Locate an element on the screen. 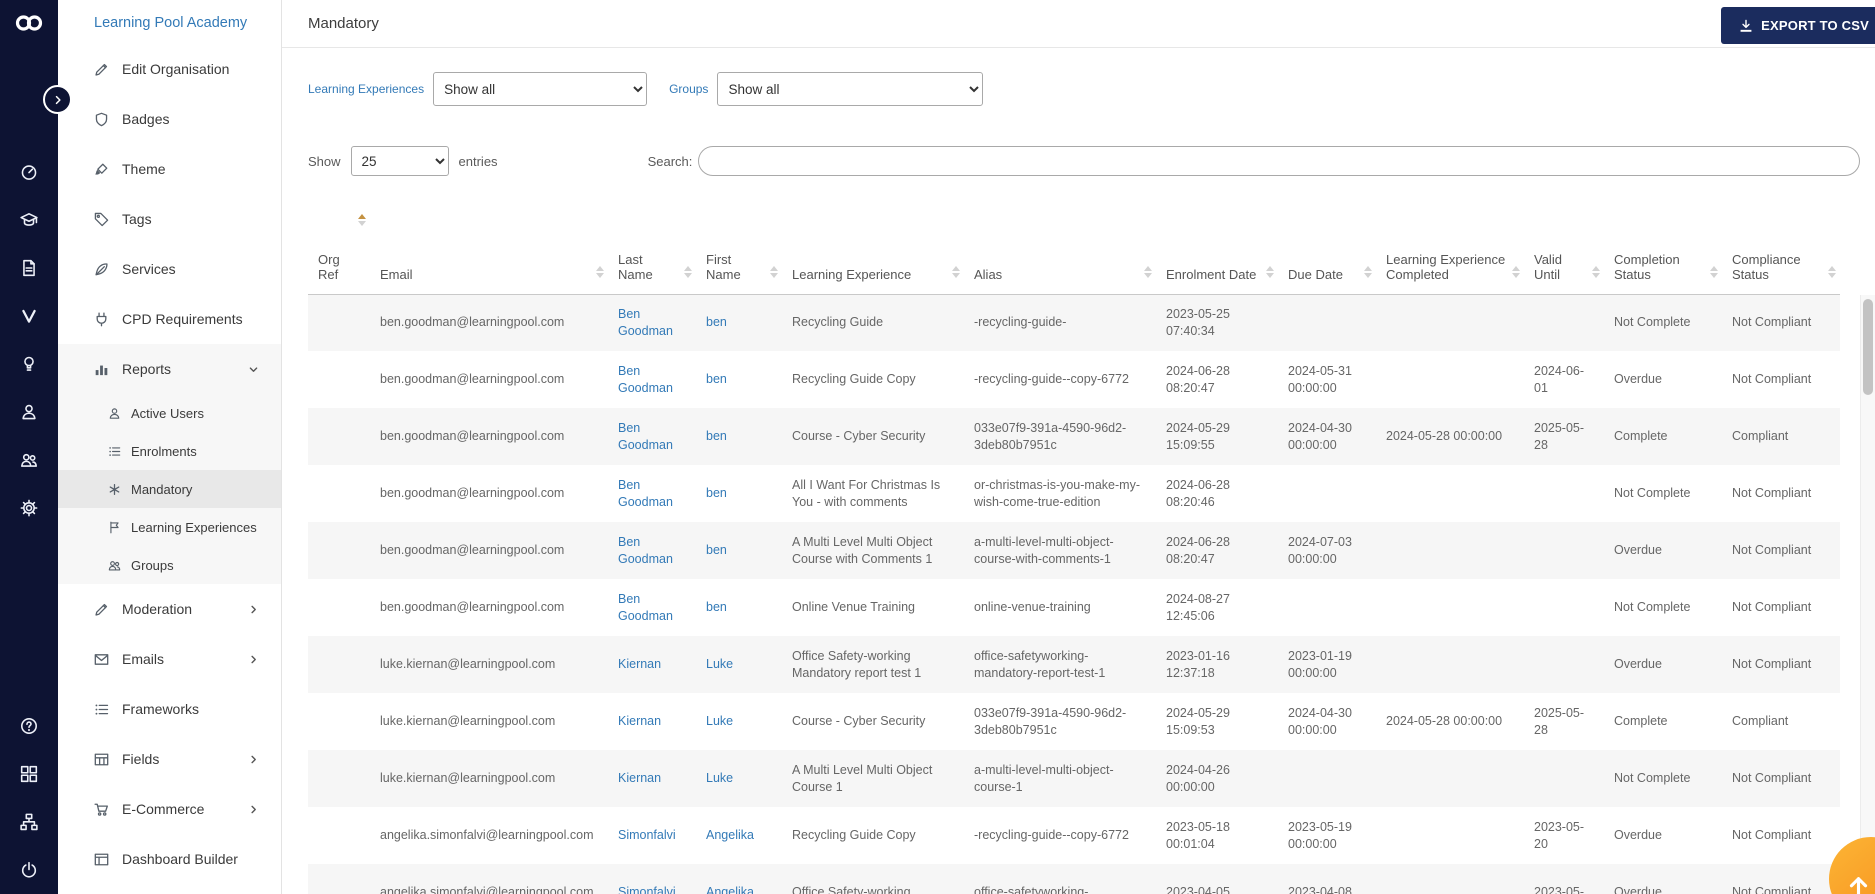 The height and width of the screenshot is (894, 1875). column-header-email: Email is located at coordinates (489, 248).